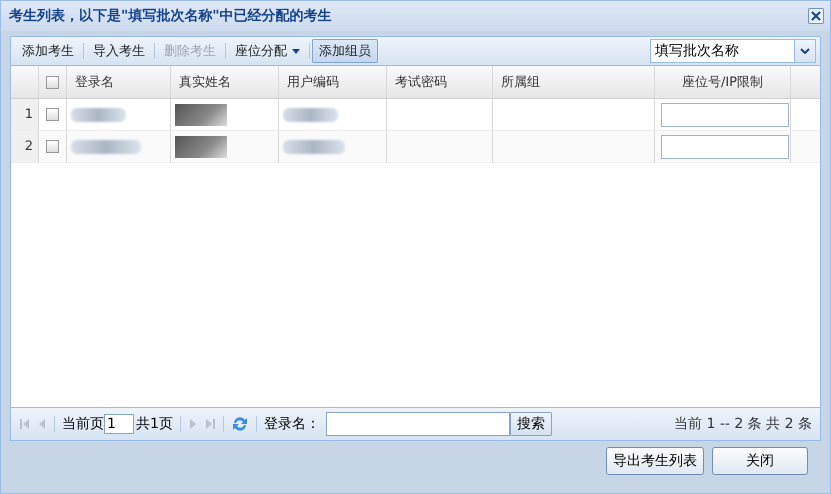  Describe the element at coordinates (119, 51) in the screenshot. I see `toolbar-button: 导入考生` at that location.